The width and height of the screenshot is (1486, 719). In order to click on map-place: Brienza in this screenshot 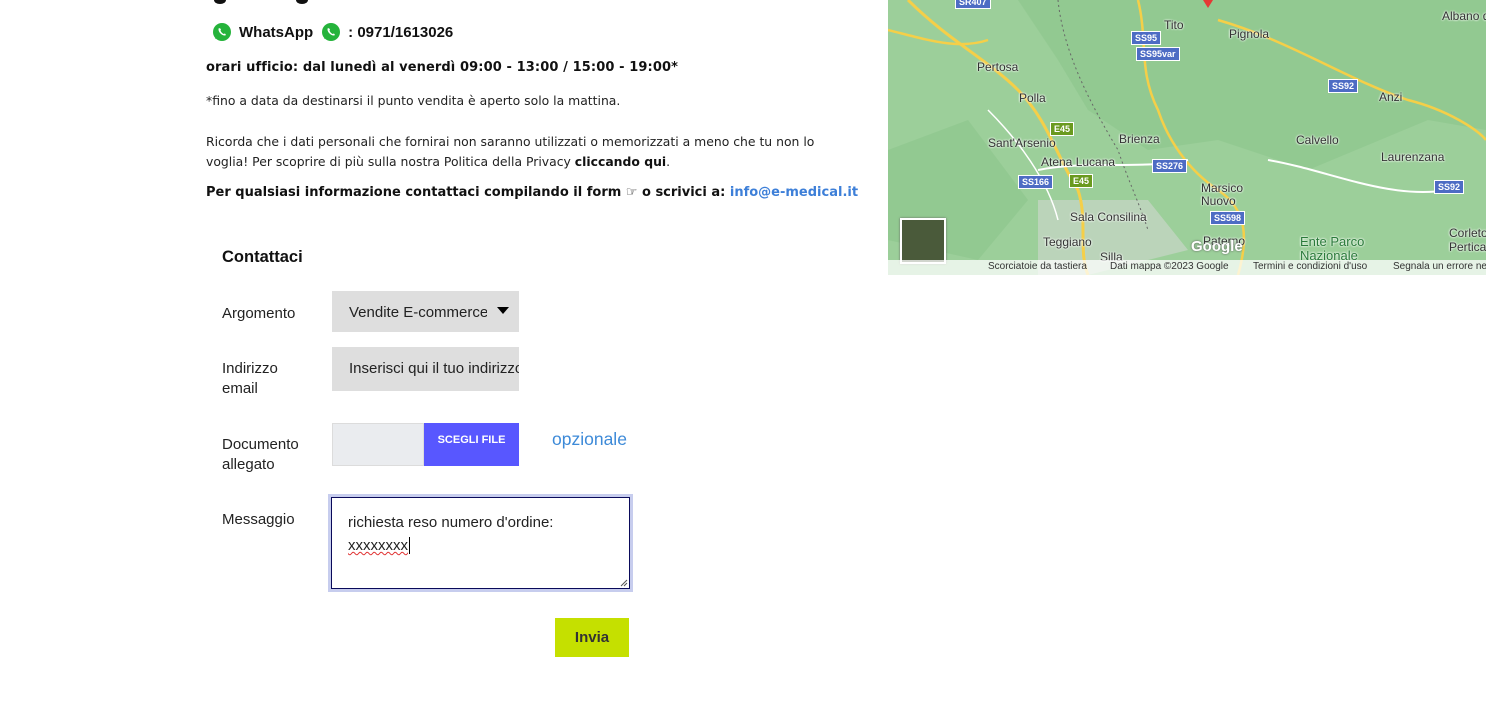, I will do `click(1139, 139)`.